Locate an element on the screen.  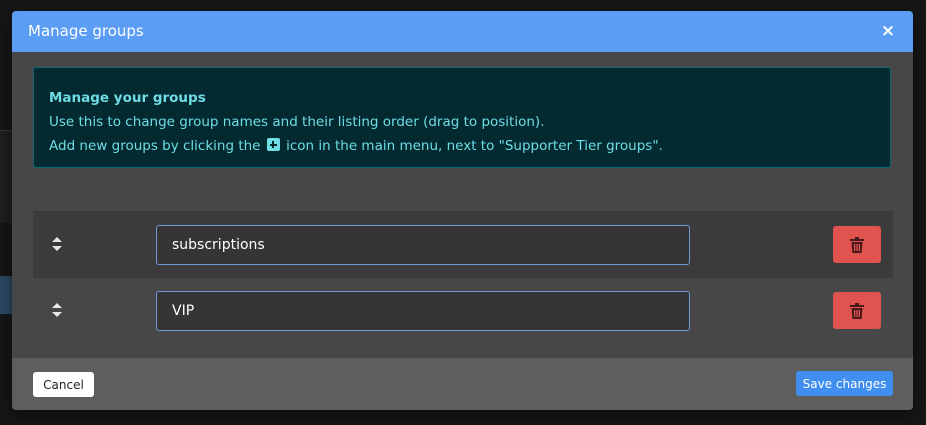
cancel-button: Cancel is located at coordinates (63, 384).